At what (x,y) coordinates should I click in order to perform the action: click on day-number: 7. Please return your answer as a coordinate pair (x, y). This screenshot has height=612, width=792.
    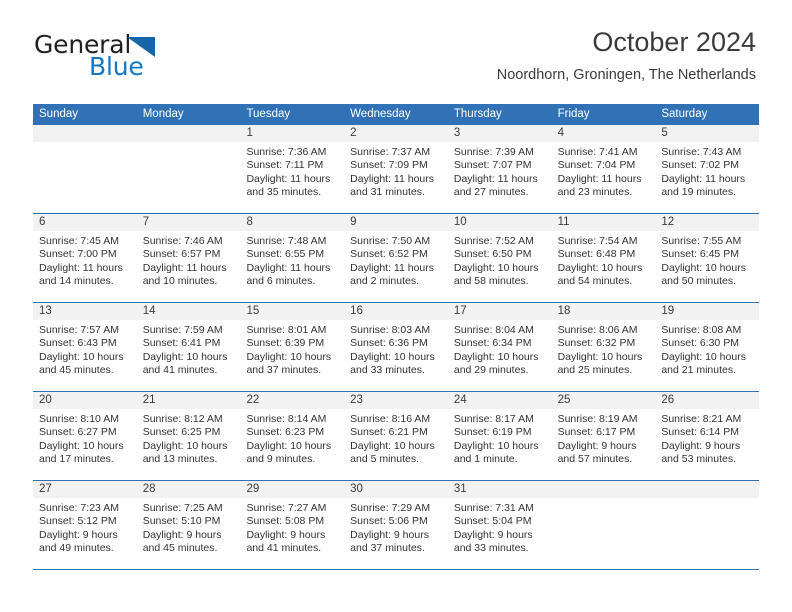
    Looking at the image, I should click on (188, 222).